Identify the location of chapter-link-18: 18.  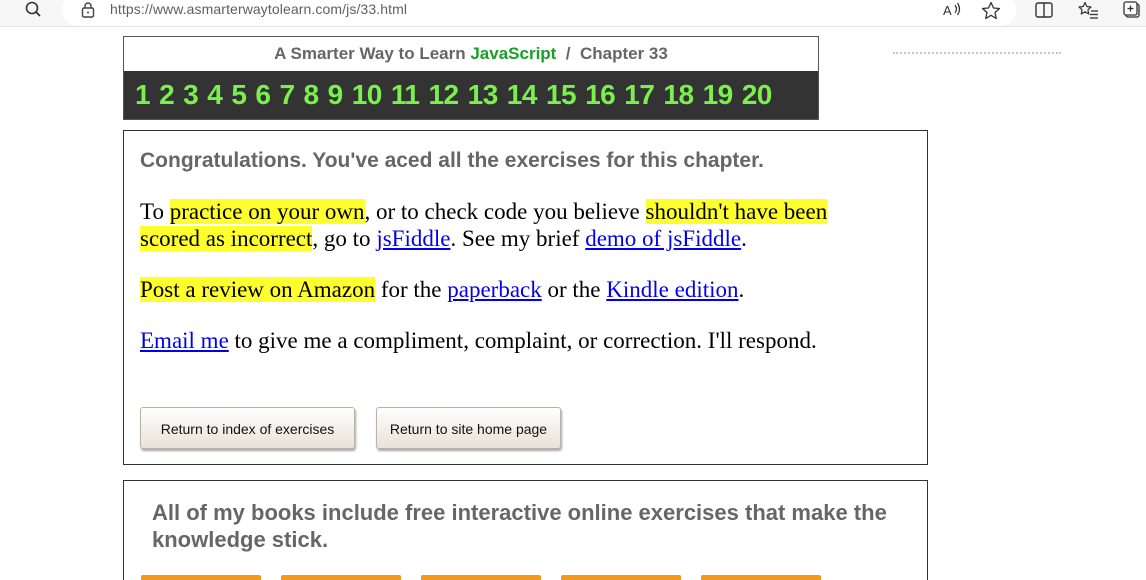
(678, 95).